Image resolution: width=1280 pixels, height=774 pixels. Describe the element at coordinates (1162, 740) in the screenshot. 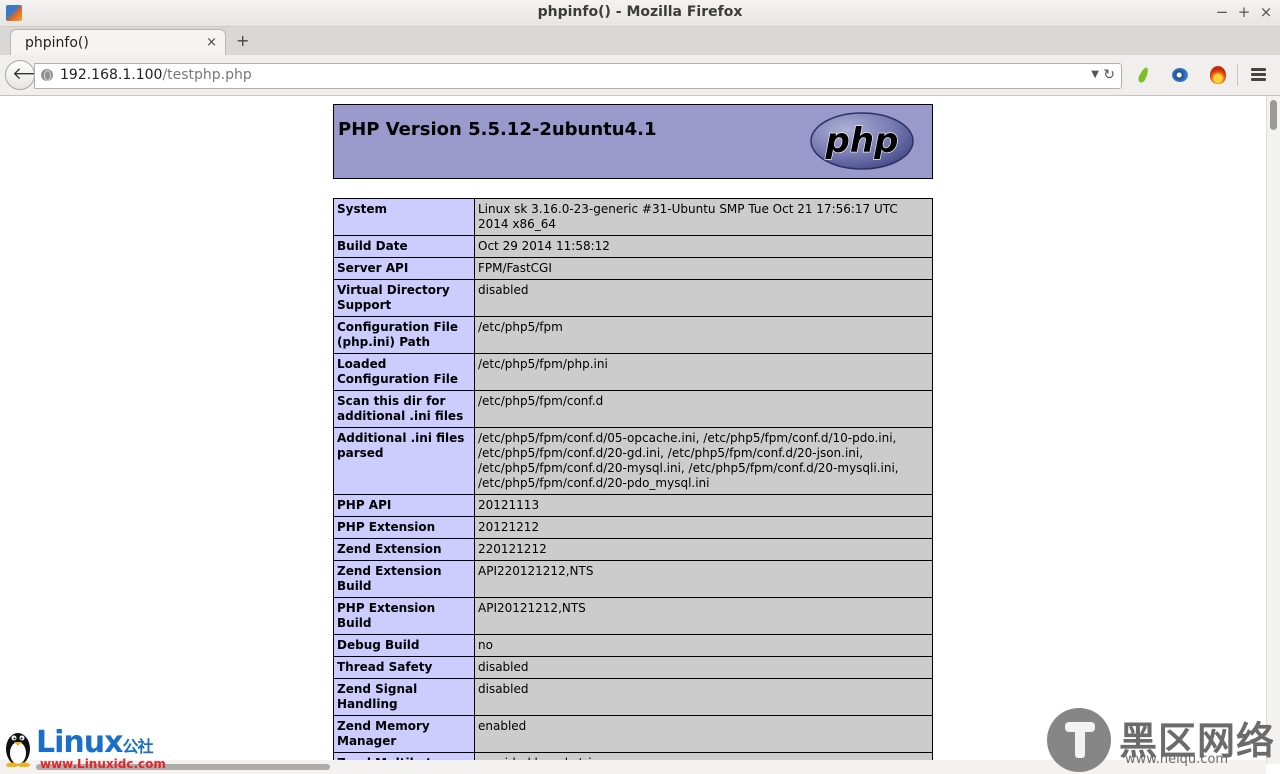

I see `heiqu-watermark: 黑区网络 www.heiqu.com` at that location.